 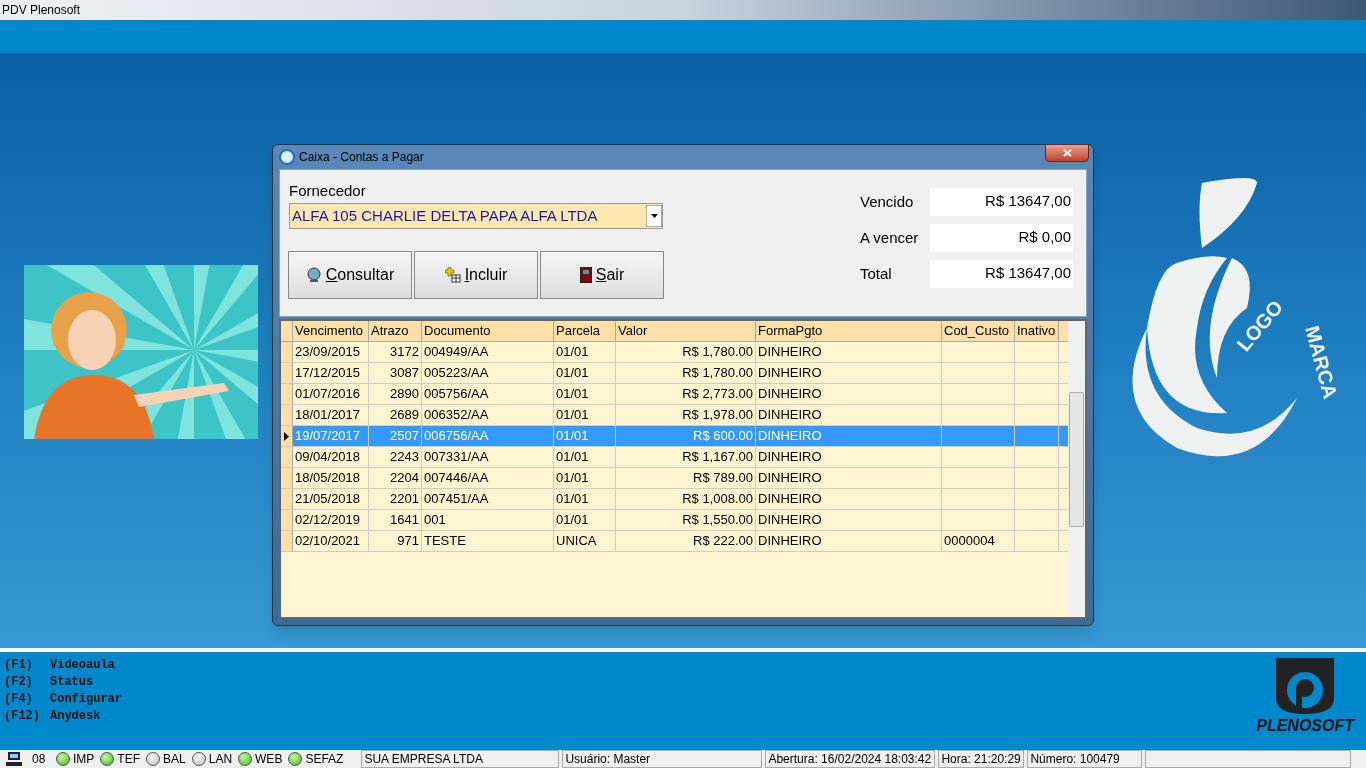 I want to click on table-row: 21/05/2018 2201 007451/AA 01/01 R$ 1,008.00 DINHEIRO, so click(x=674, y=499).